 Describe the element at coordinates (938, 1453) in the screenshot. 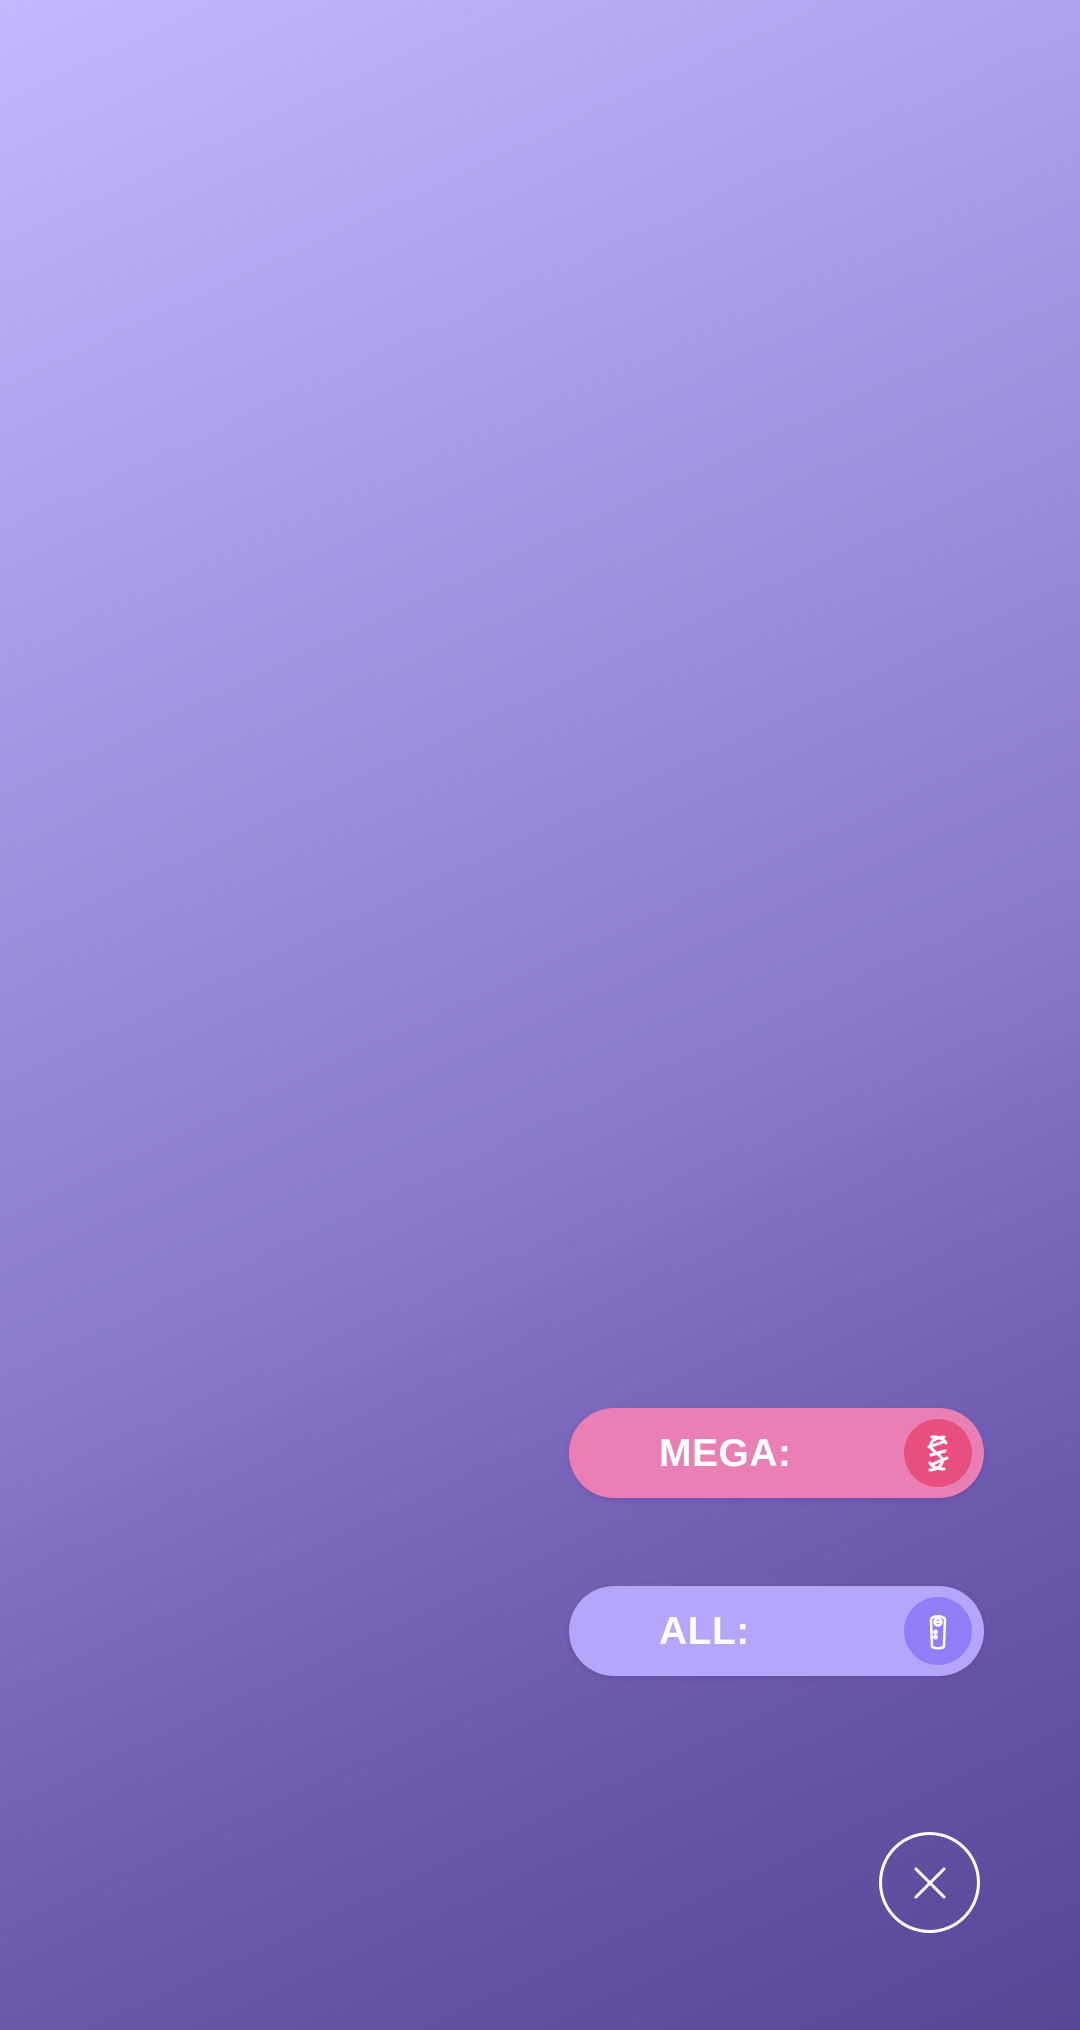

I see `mega-energy-icon` at that location.